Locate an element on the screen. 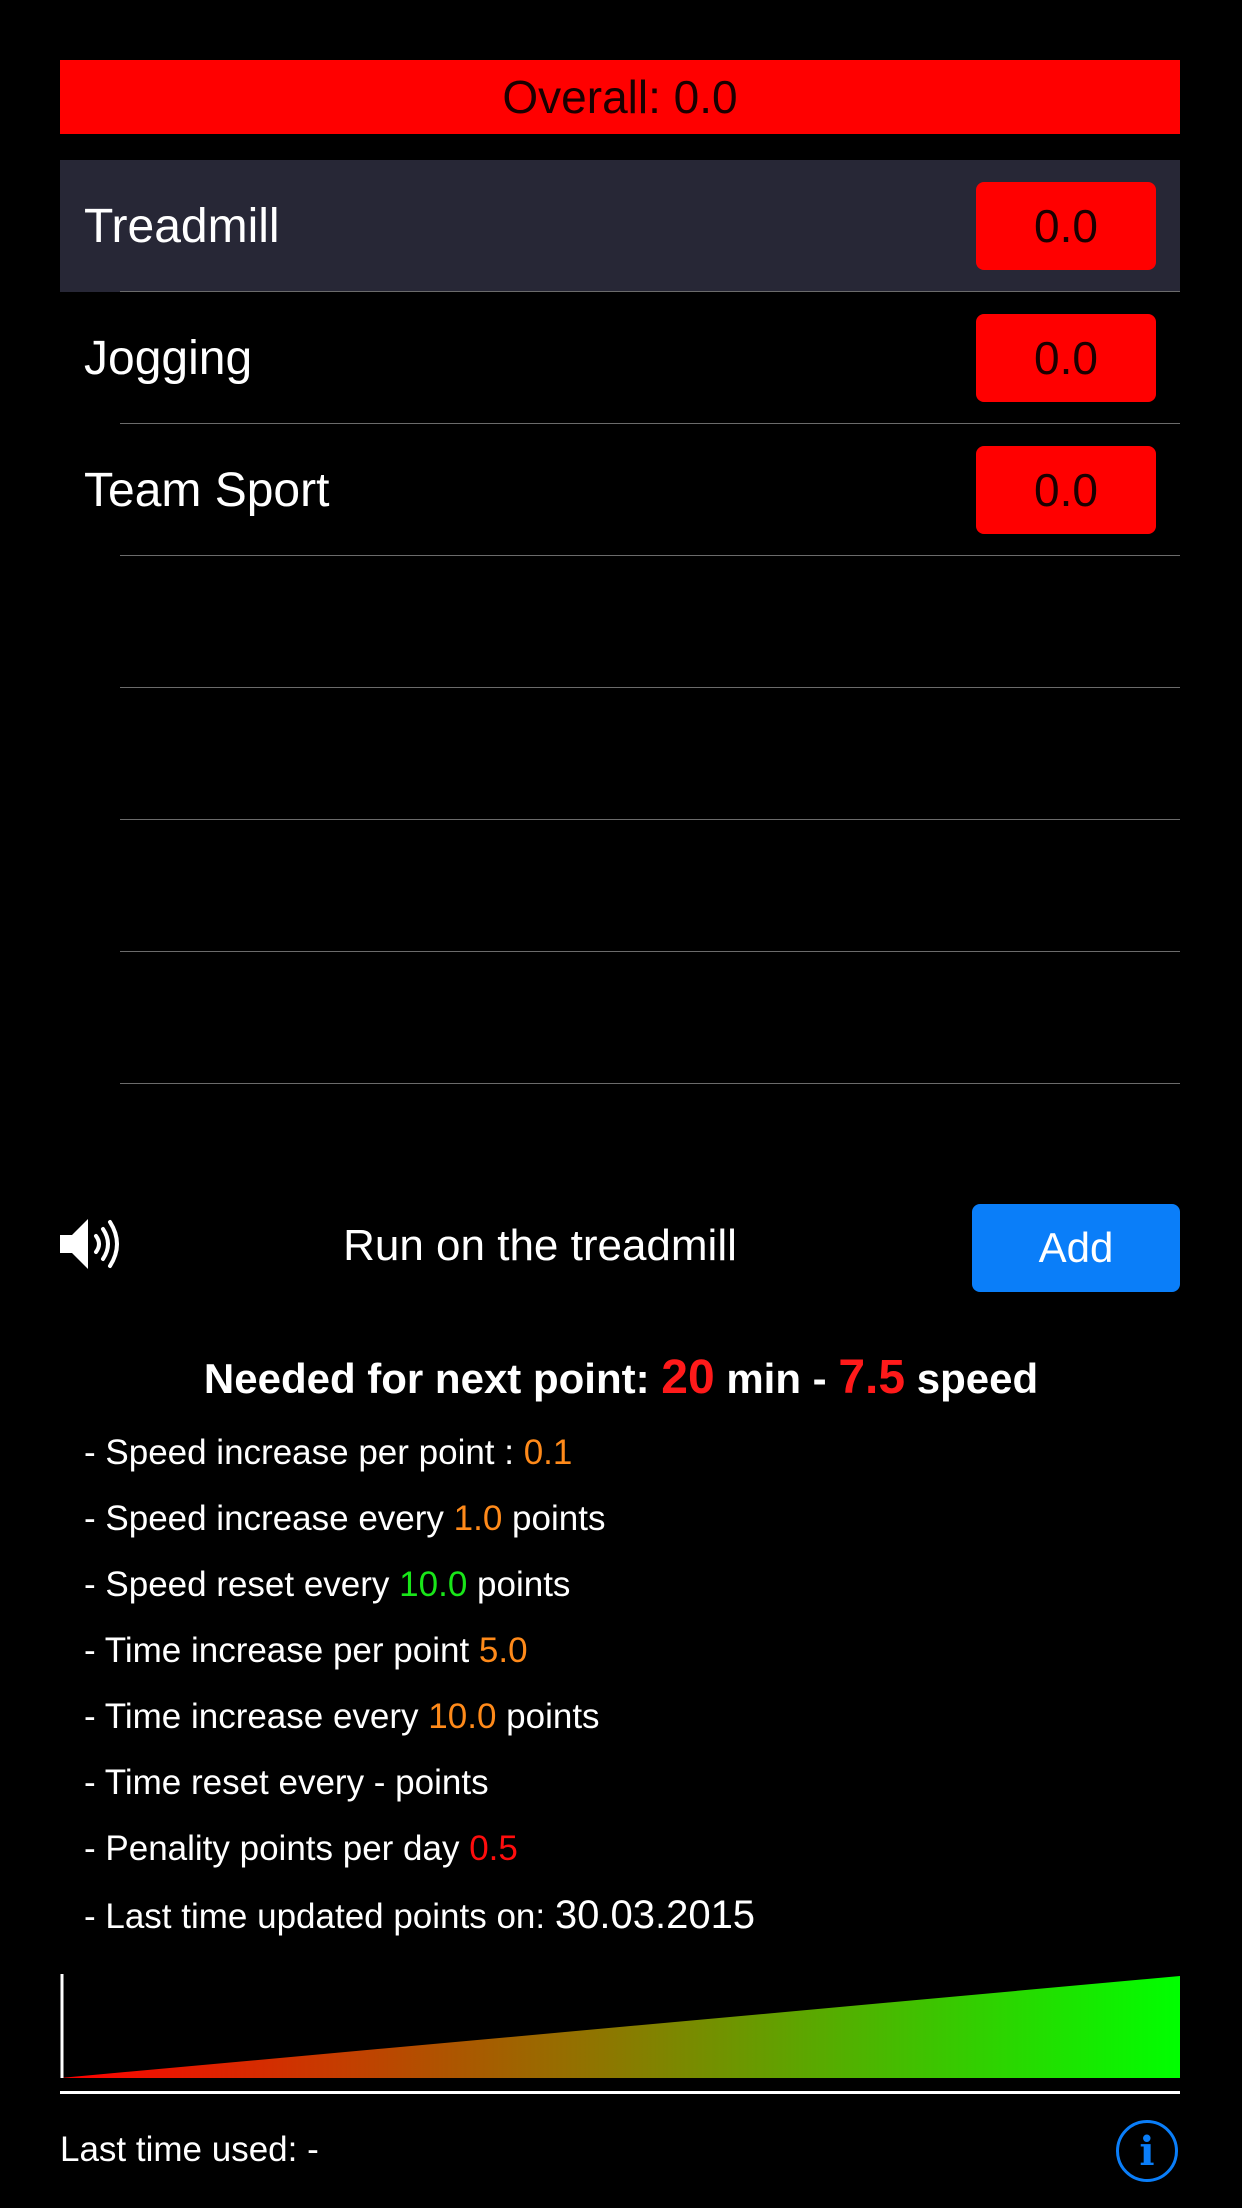 This screenshot has height=2208, width=1242. speed-reset-every-line: - Speed reset every 10.0 points is located at coordinates (419, 1593).